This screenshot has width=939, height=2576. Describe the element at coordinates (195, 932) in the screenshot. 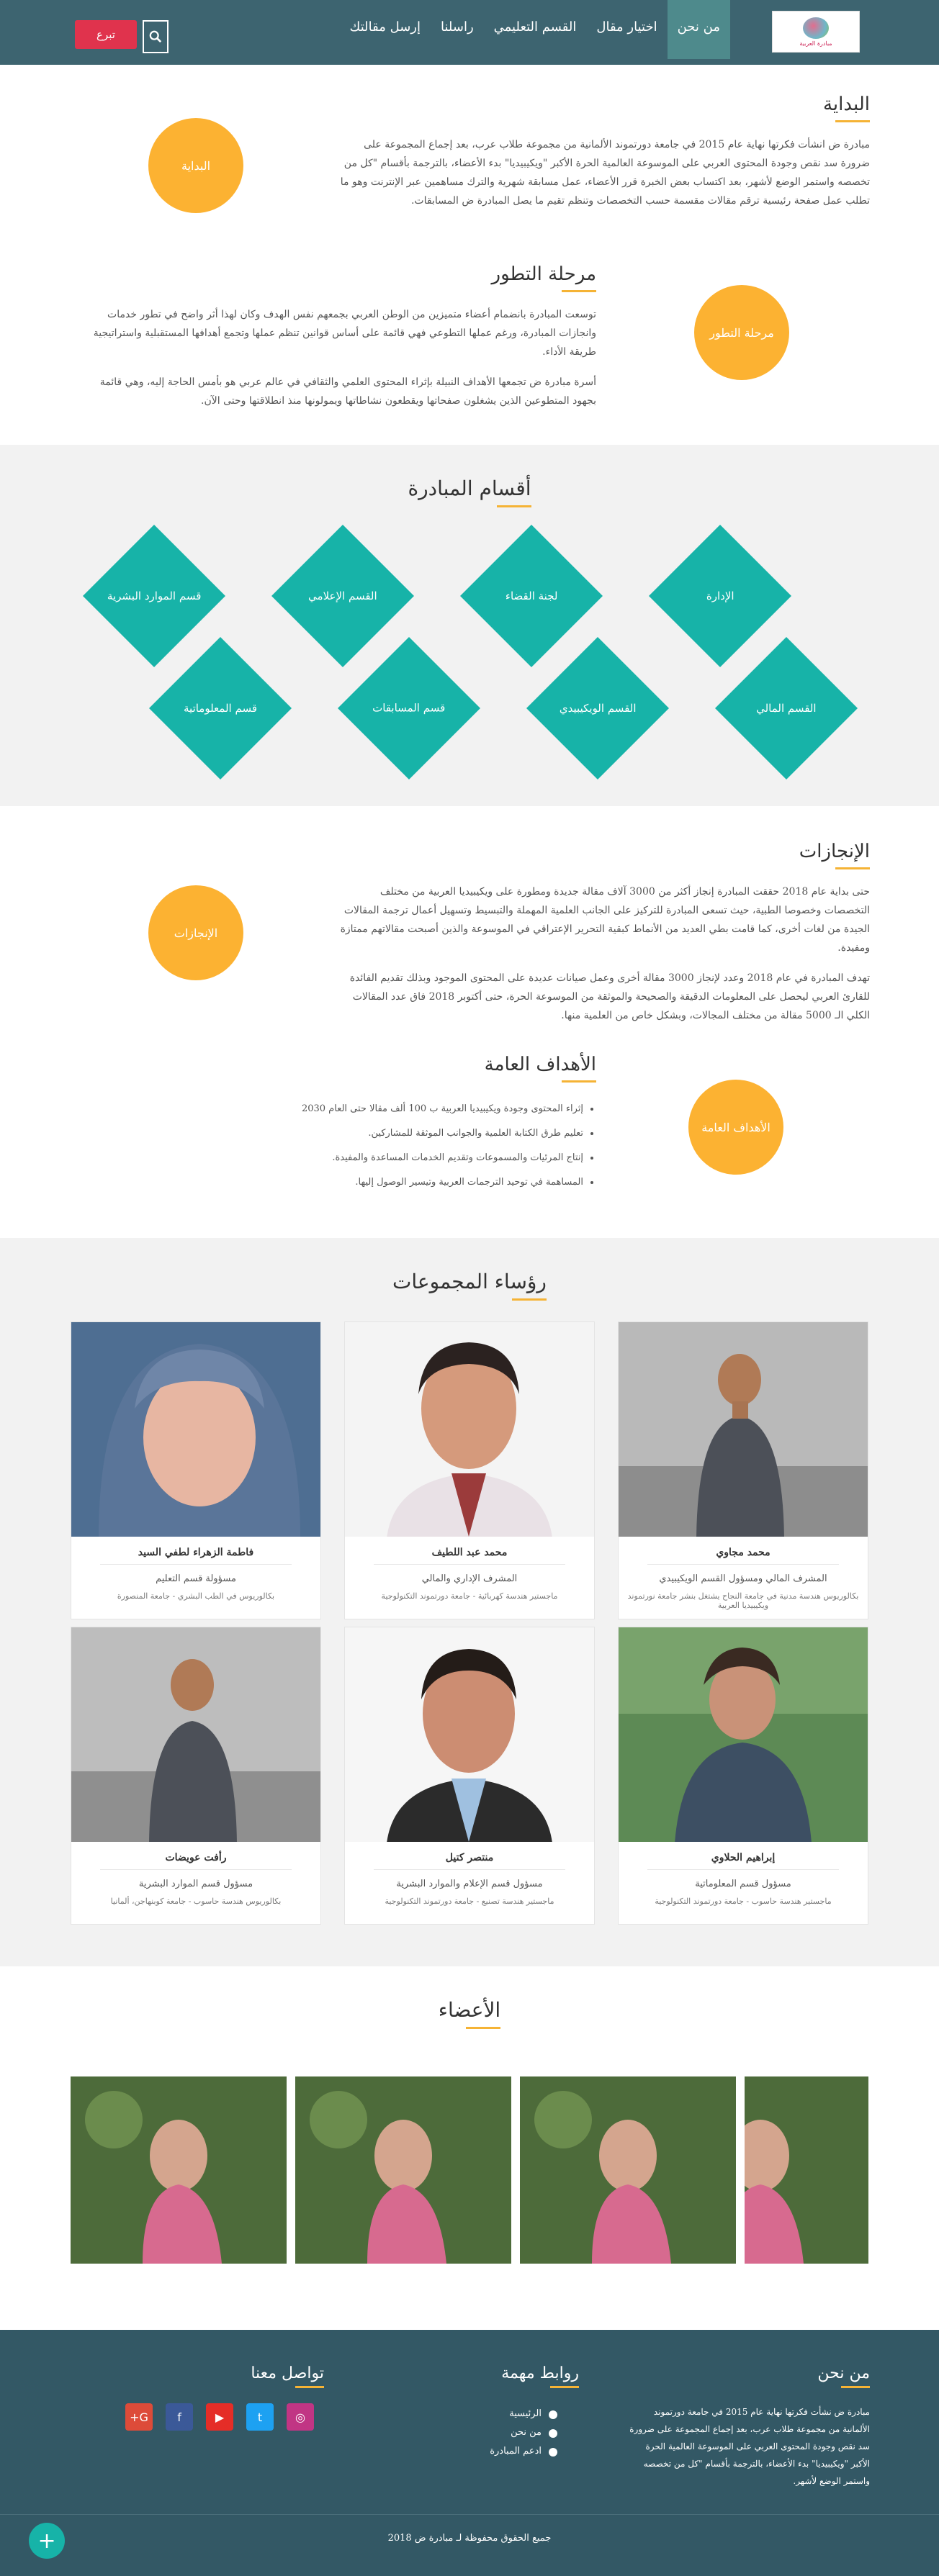

I see `achievements-circle: الإنجازات` at that location.